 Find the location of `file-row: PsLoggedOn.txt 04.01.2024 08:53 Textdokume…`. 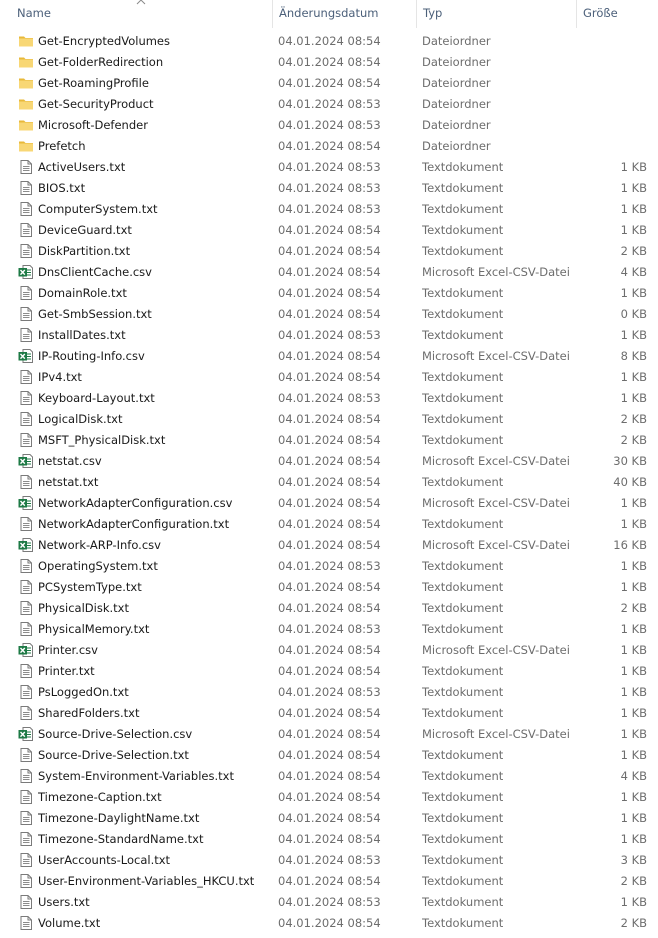

file-row: PsLoggedOn.txt 04.01.2024 08:53 Textdokume… is located at coordinates (329, 692).